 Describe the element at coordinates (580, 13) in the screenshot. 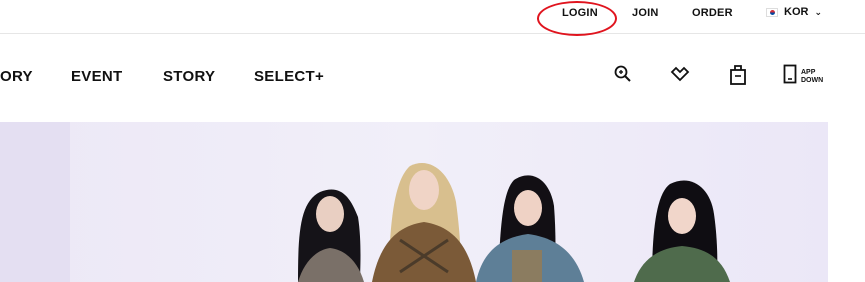

I see `login-link: LOGIN` at that location.